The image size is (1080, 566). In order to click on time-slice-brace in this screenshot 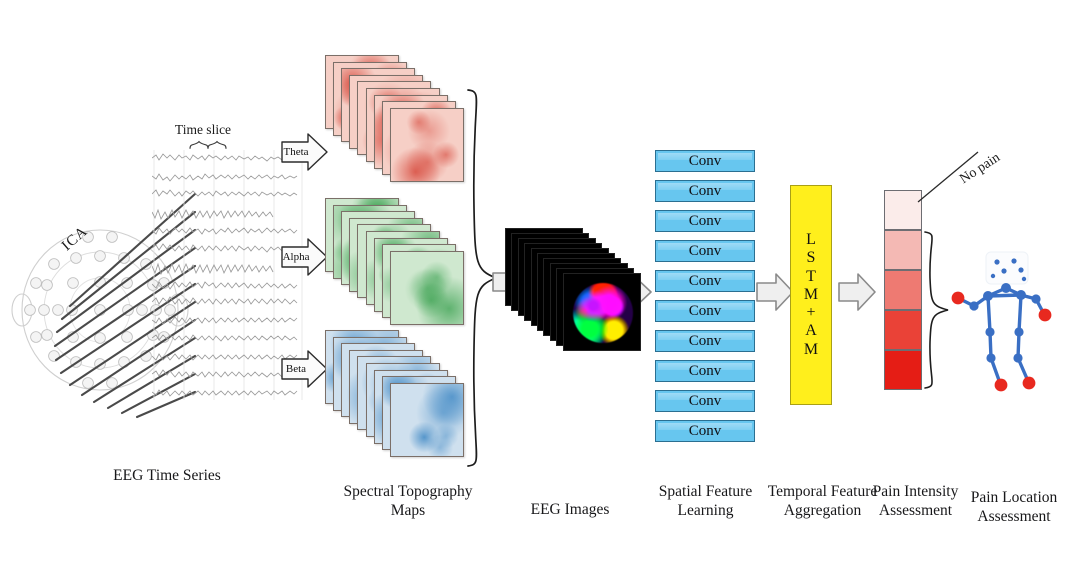, I will do `click(208, 144)`.